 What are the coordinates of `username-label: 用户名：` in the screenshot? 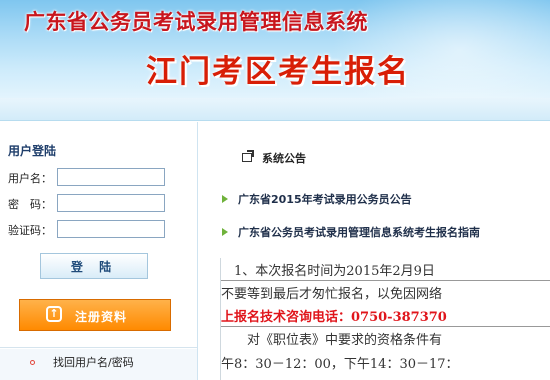 It's located at (30, 178).